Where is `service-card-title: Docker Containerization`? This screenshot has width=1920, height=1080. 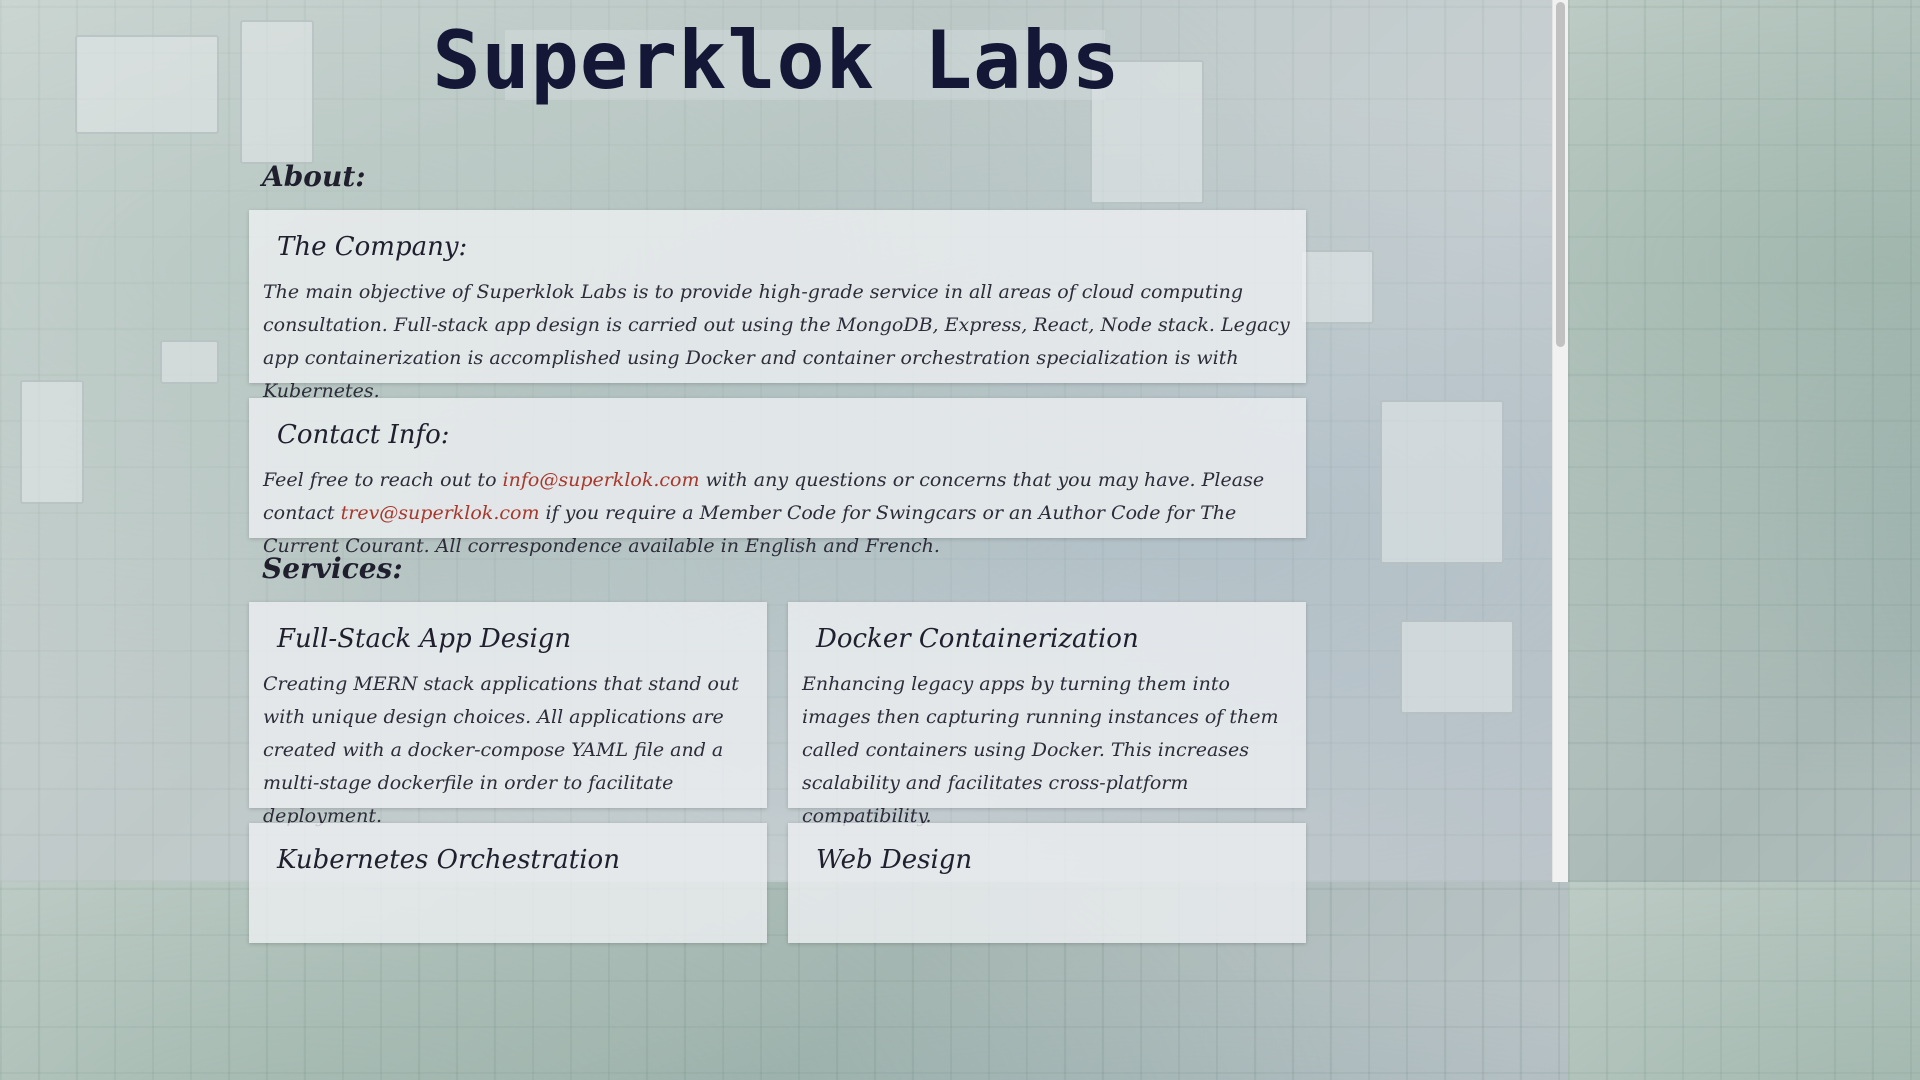 service-card-title: Docker Containerization is located at coordinates (977, 639).